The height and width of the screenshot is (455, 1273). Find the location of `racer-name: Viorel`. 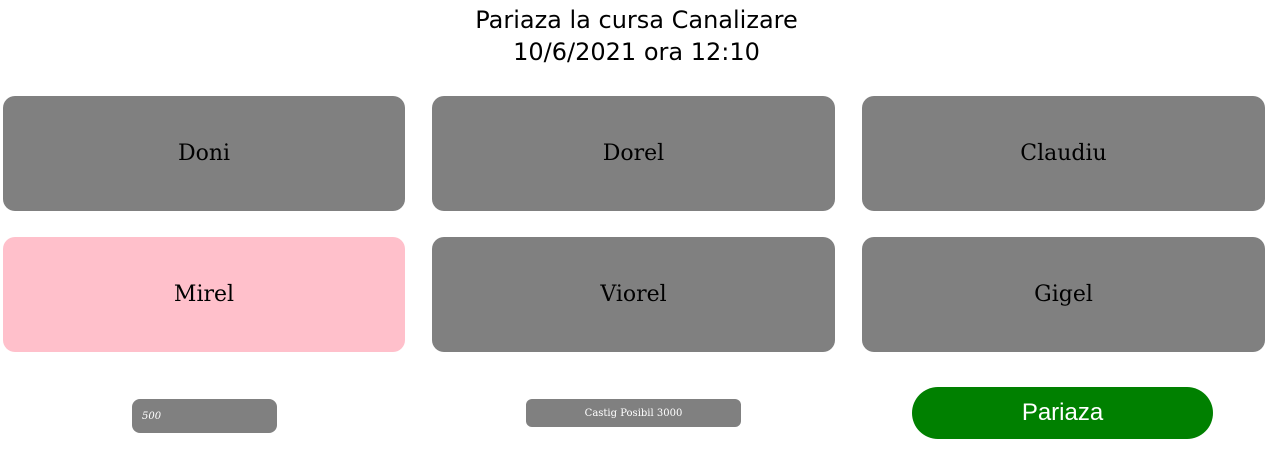

racer-name: Viorel is located at coordinates (633, 294).